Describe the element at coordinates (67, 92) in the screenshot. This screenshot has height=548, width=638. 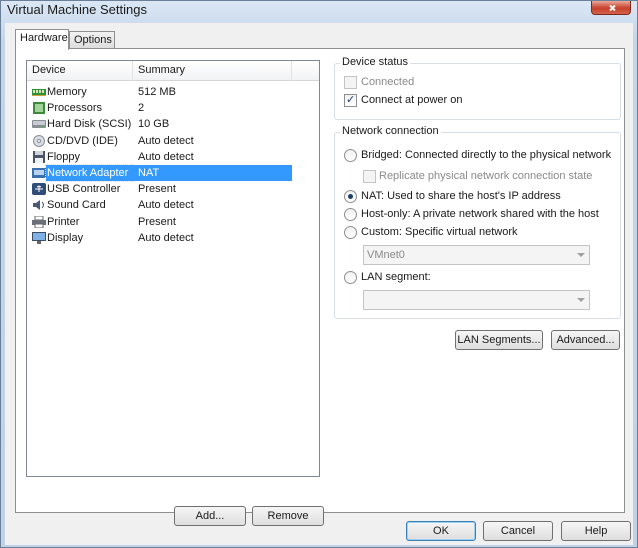
I see `device-name-cell: Memory` at that location.